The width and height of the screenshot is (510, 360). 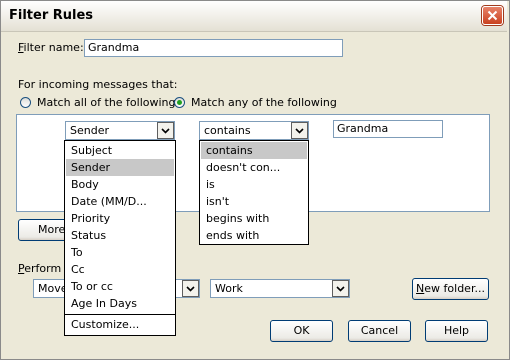 I want to click on folder-dropdown-button, so click(x=340, y=288).